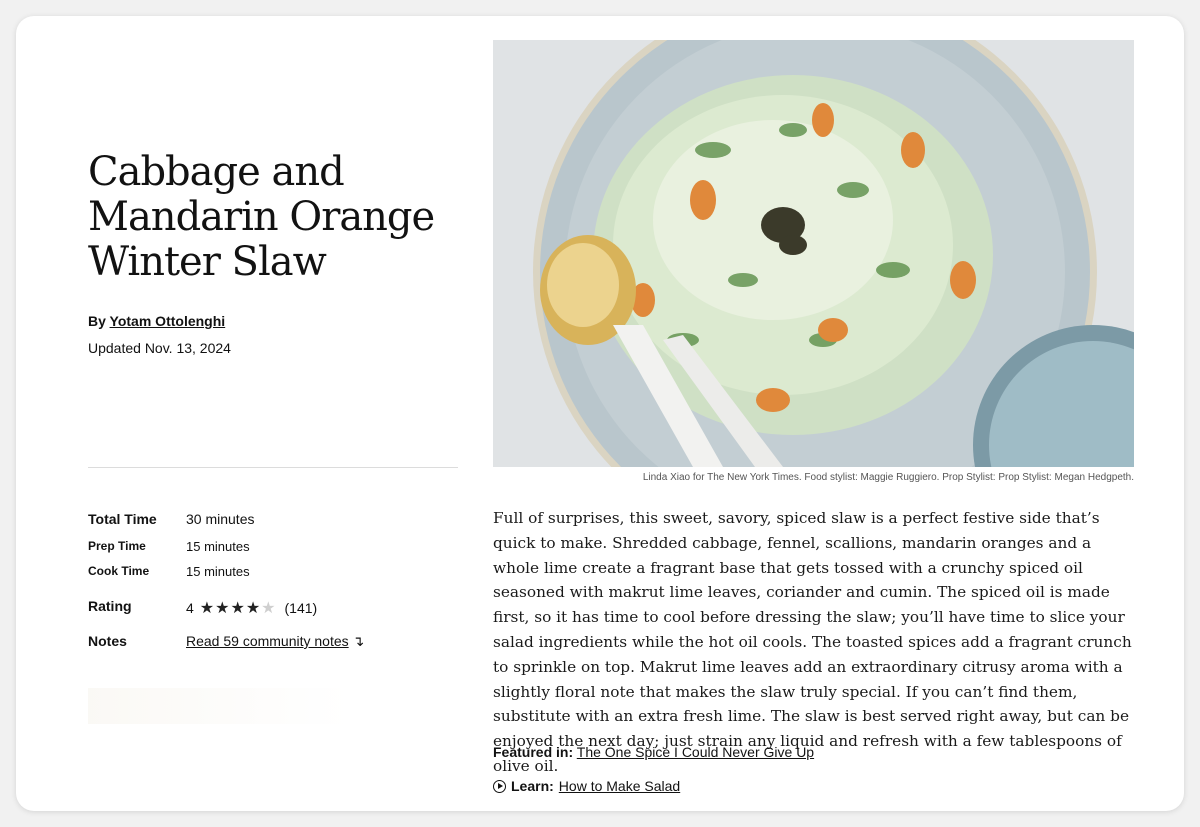 The height and width of the screenshot is (827, 1200). Describe the element at coordinates (220, 519) in the screenshot. I see `total-time-value: 30 minutes` at that location.